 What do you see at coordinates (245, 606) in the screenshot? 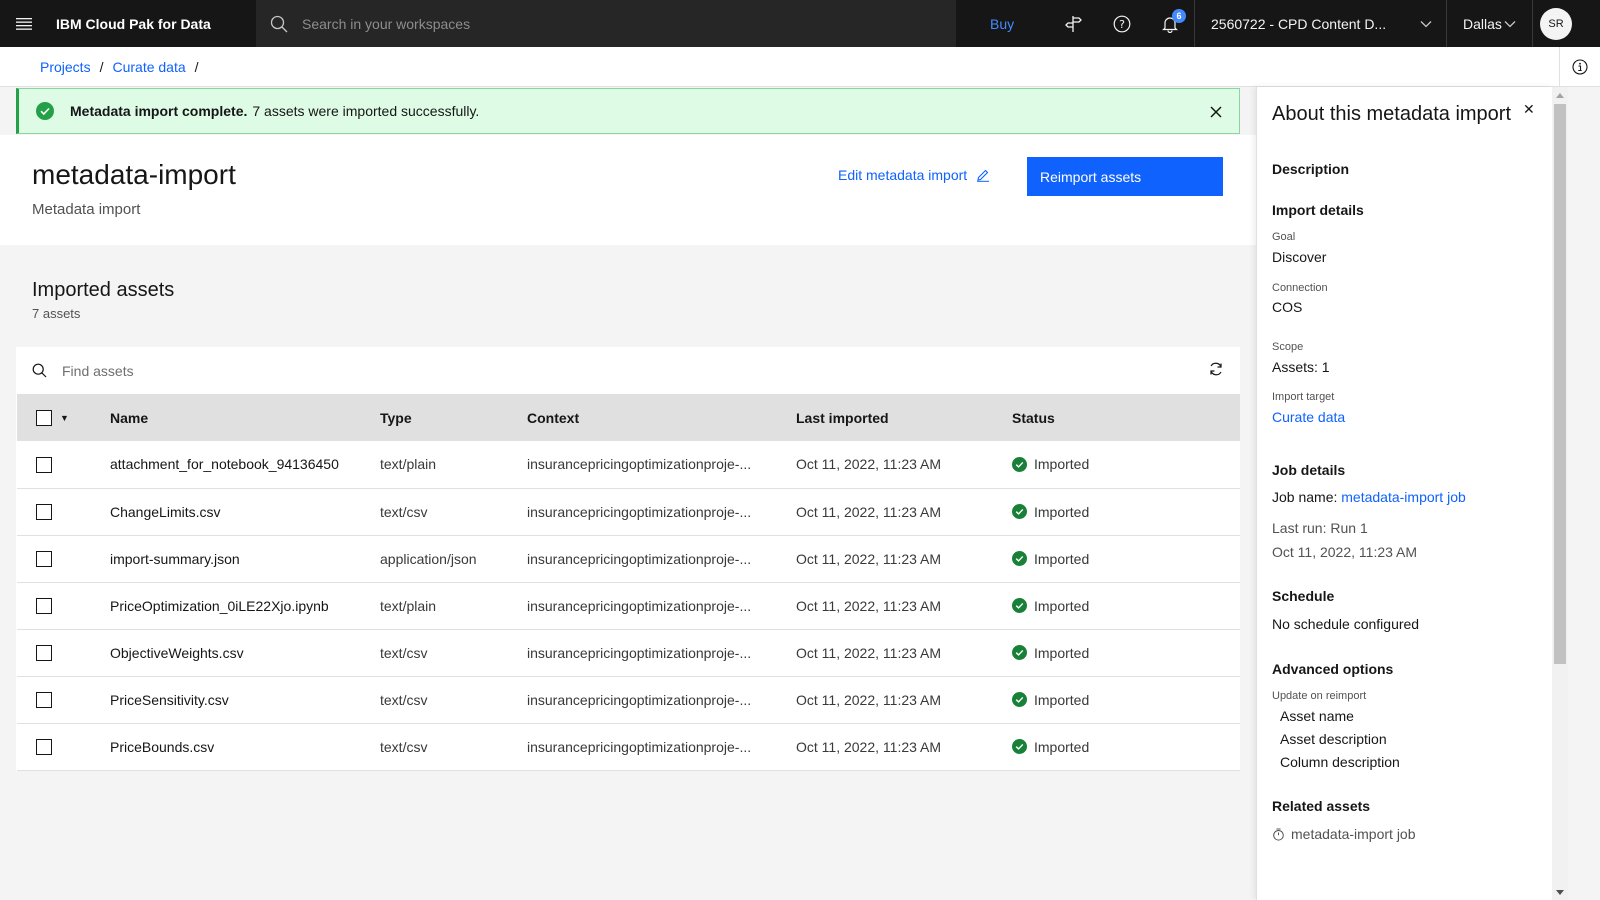
I see `asset-name: PriceOptimization_0iLE22Xjo.ipynb` at bounding box center [245, 606].